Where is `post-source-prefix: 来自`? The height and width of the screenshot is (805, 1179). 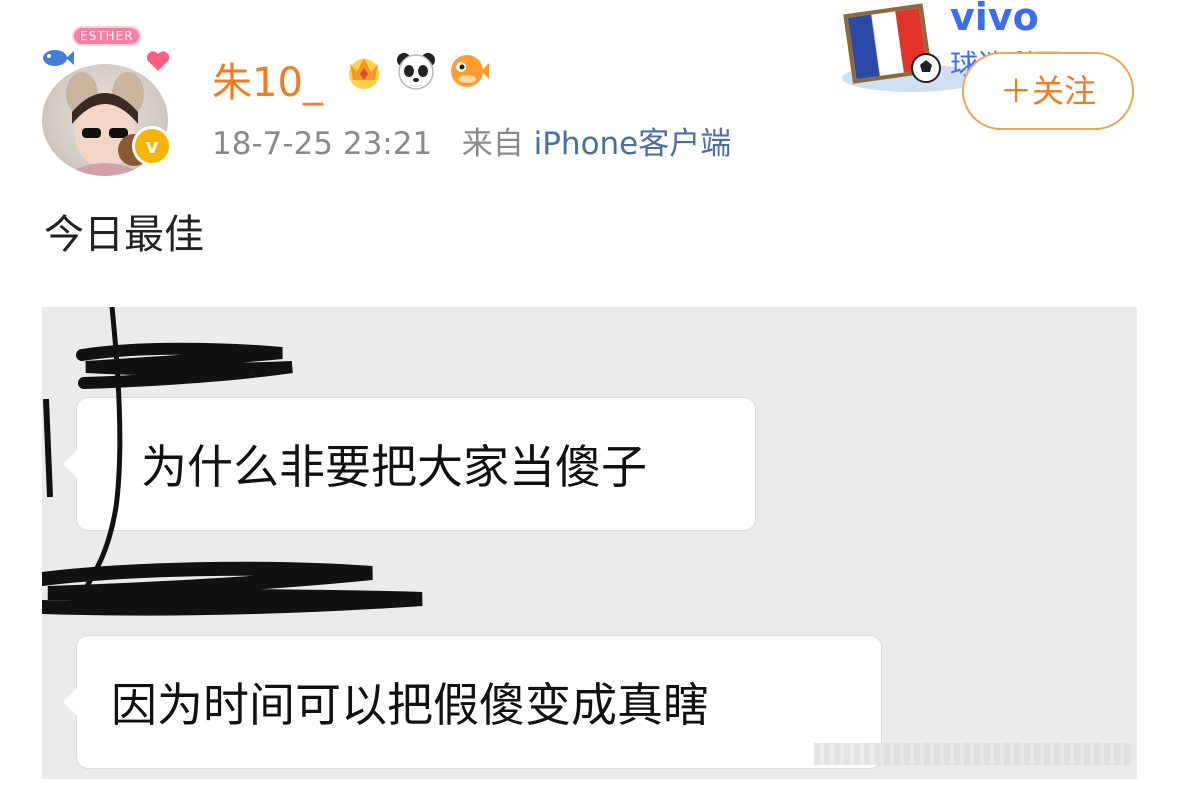 post-source-prefix: 来自 is located at coordinates (492, 144).